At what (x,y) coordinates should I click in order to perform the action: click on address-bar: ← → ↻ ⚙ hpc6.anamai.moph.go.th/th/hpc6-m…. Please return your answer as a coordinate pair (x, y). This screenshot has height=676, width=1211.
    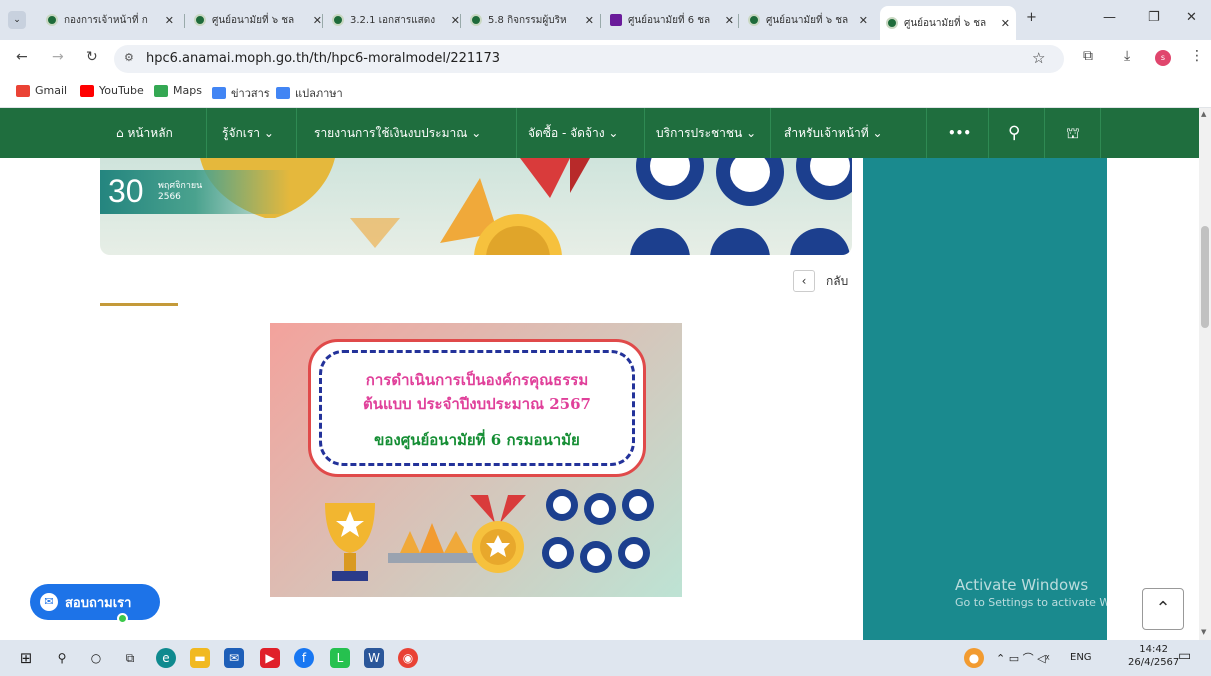
    Looking at the image, I should click on (605, 58).